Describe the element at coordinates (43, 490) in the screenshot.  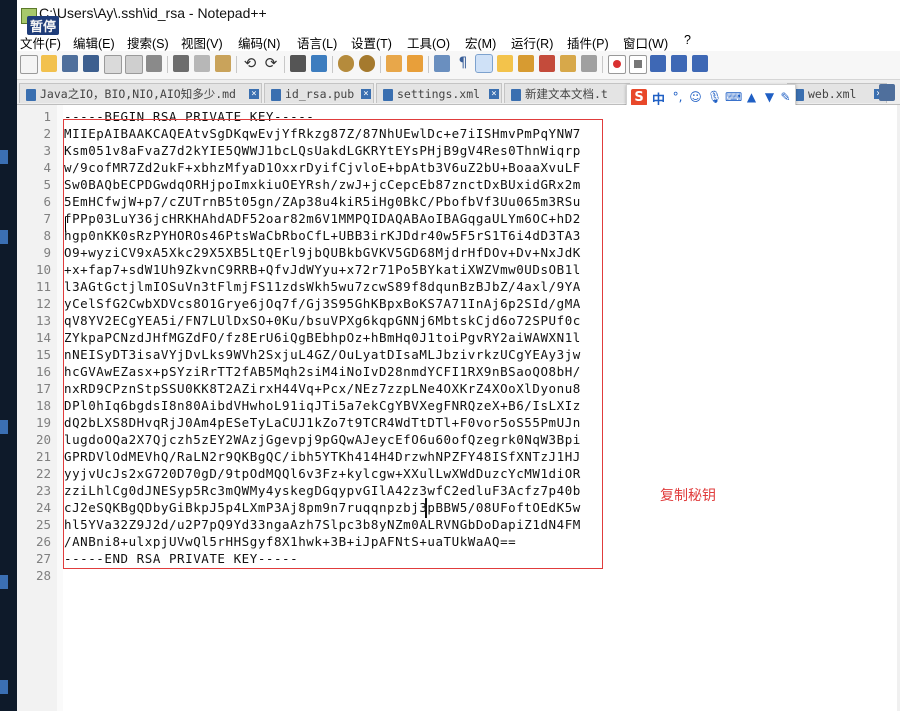
I see `line-number: 23` at that location.